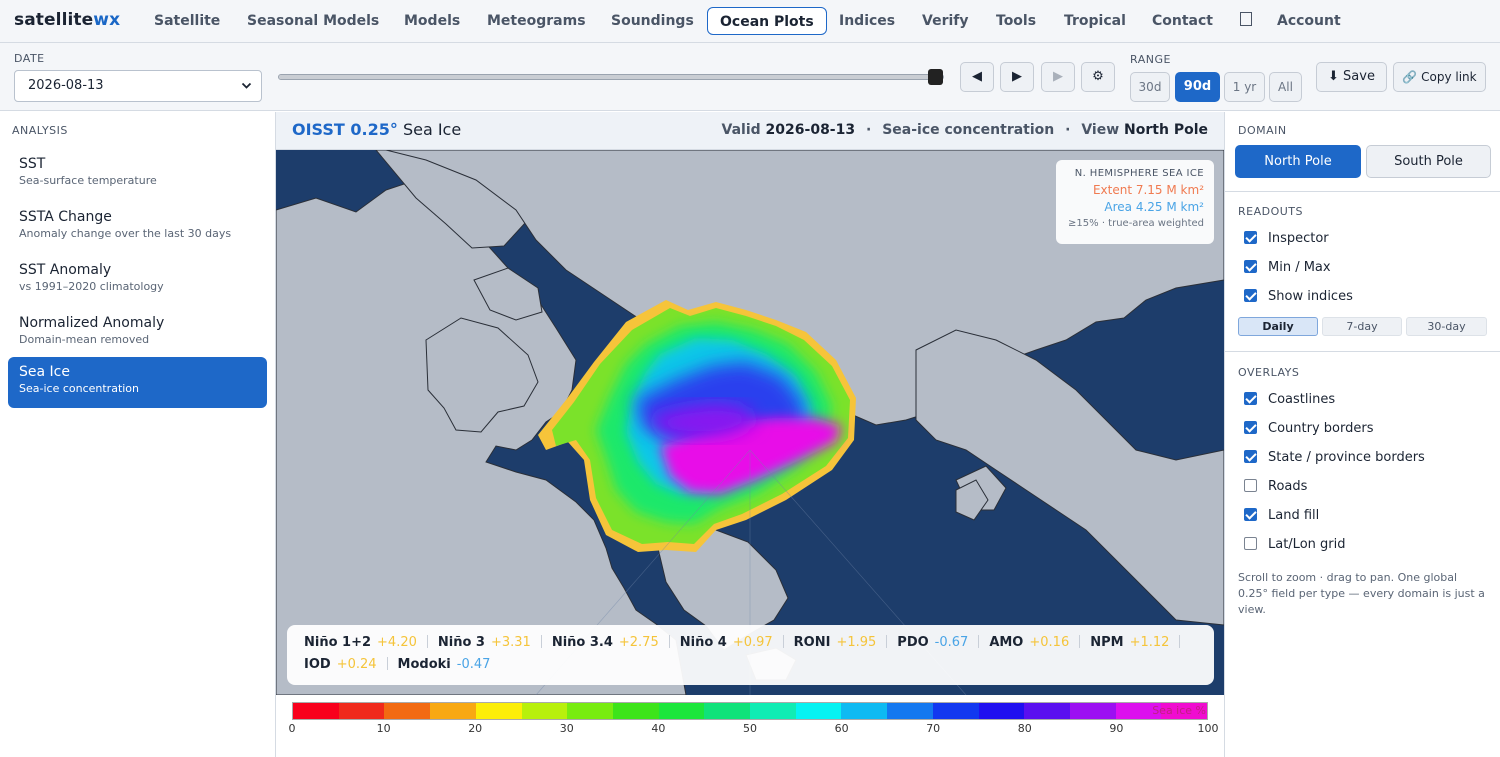 The width and height of the screenshot is (1500, 757). Describe the element at coordinates (1285, 87) in the screenshot. I see `range-all-button: All` at that location.